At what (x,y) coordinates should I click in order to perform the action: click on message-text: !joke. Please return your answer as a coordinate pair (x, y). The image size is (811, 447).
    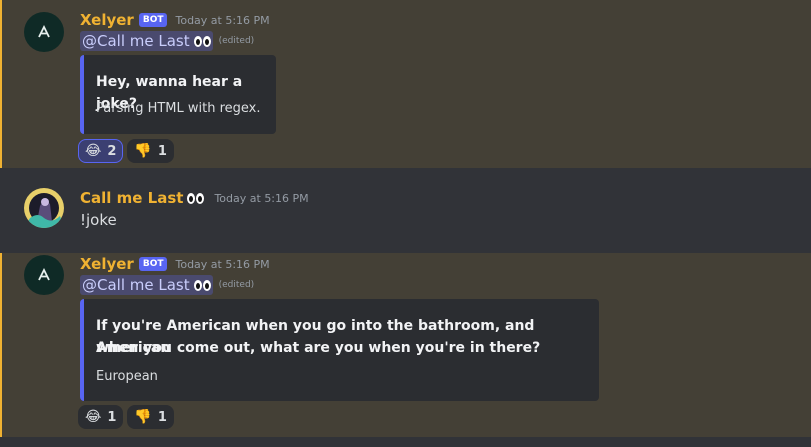
    Looking at the image, I should click on (98, 220).